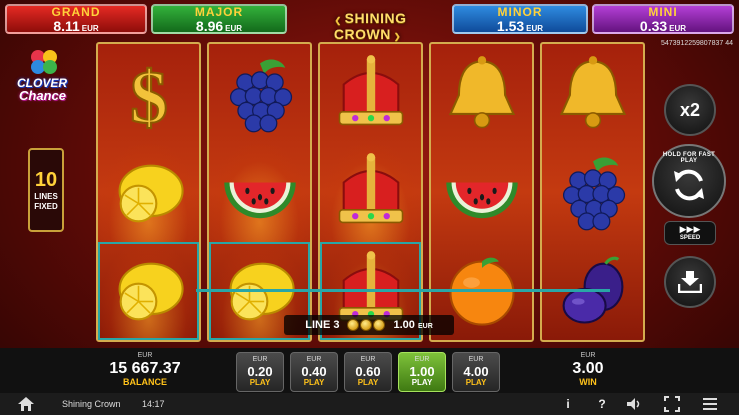 This screenshot has width=739, height=415. Describe the element at coordinates (369, 26) in the screenshot. I see `game-title: SHINING CROWN` at that location.